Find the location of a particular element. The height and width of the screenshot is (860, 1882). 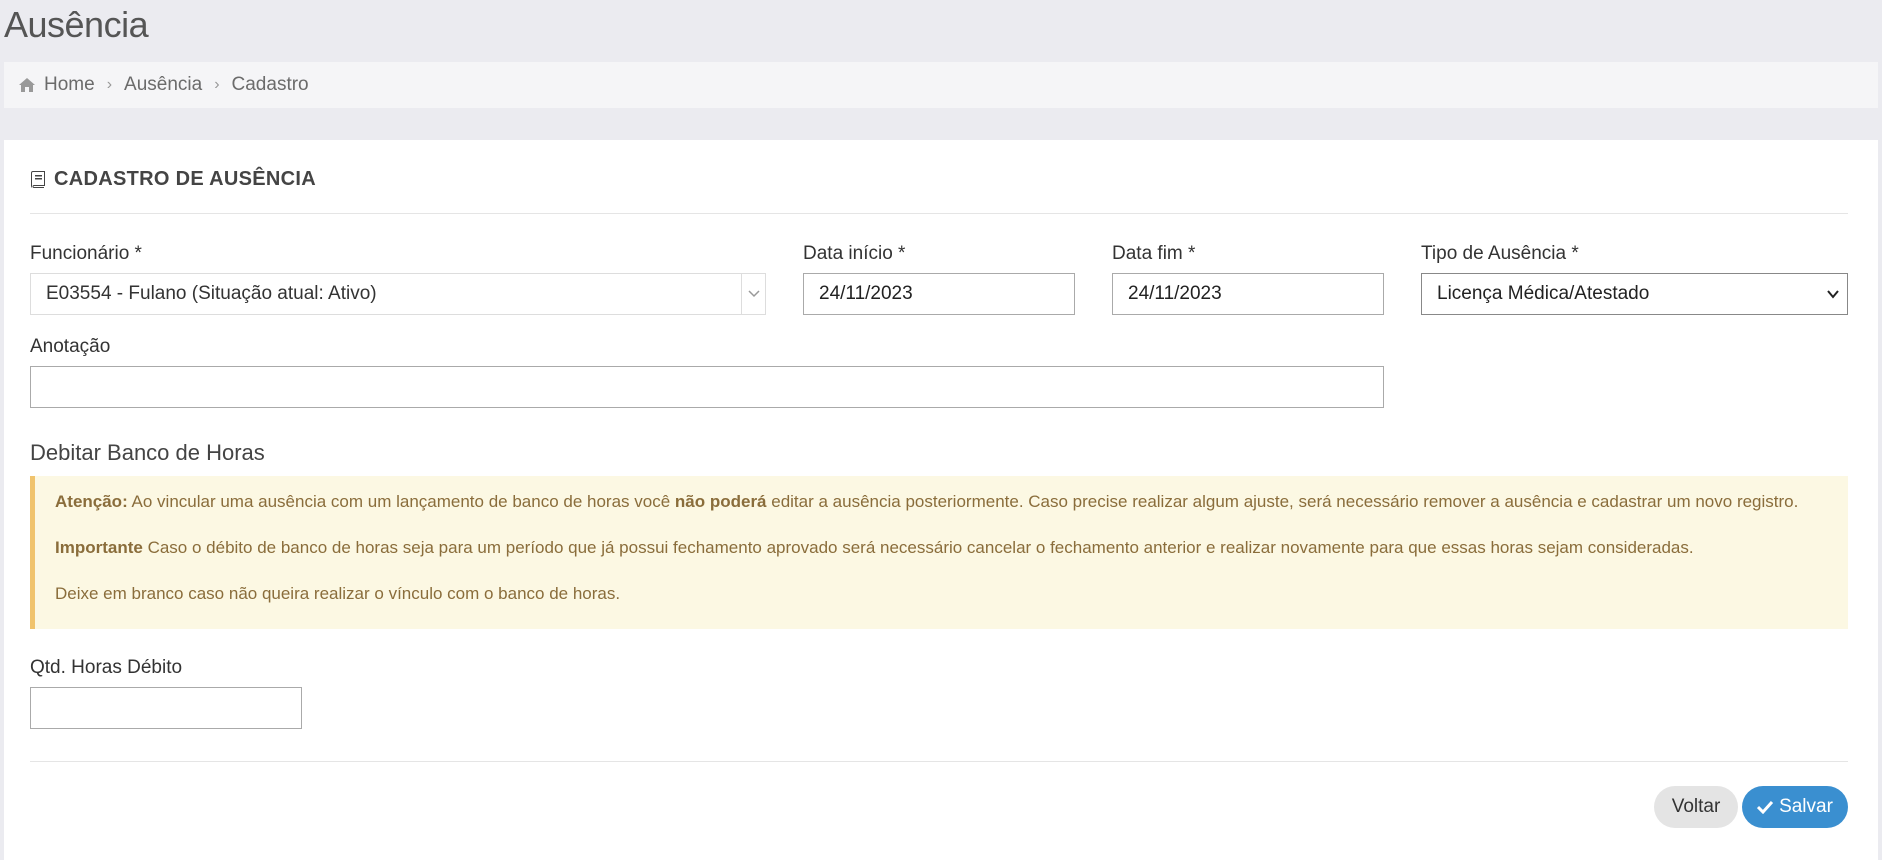

alert-strong: Importante is located at coordinates (99, 547).